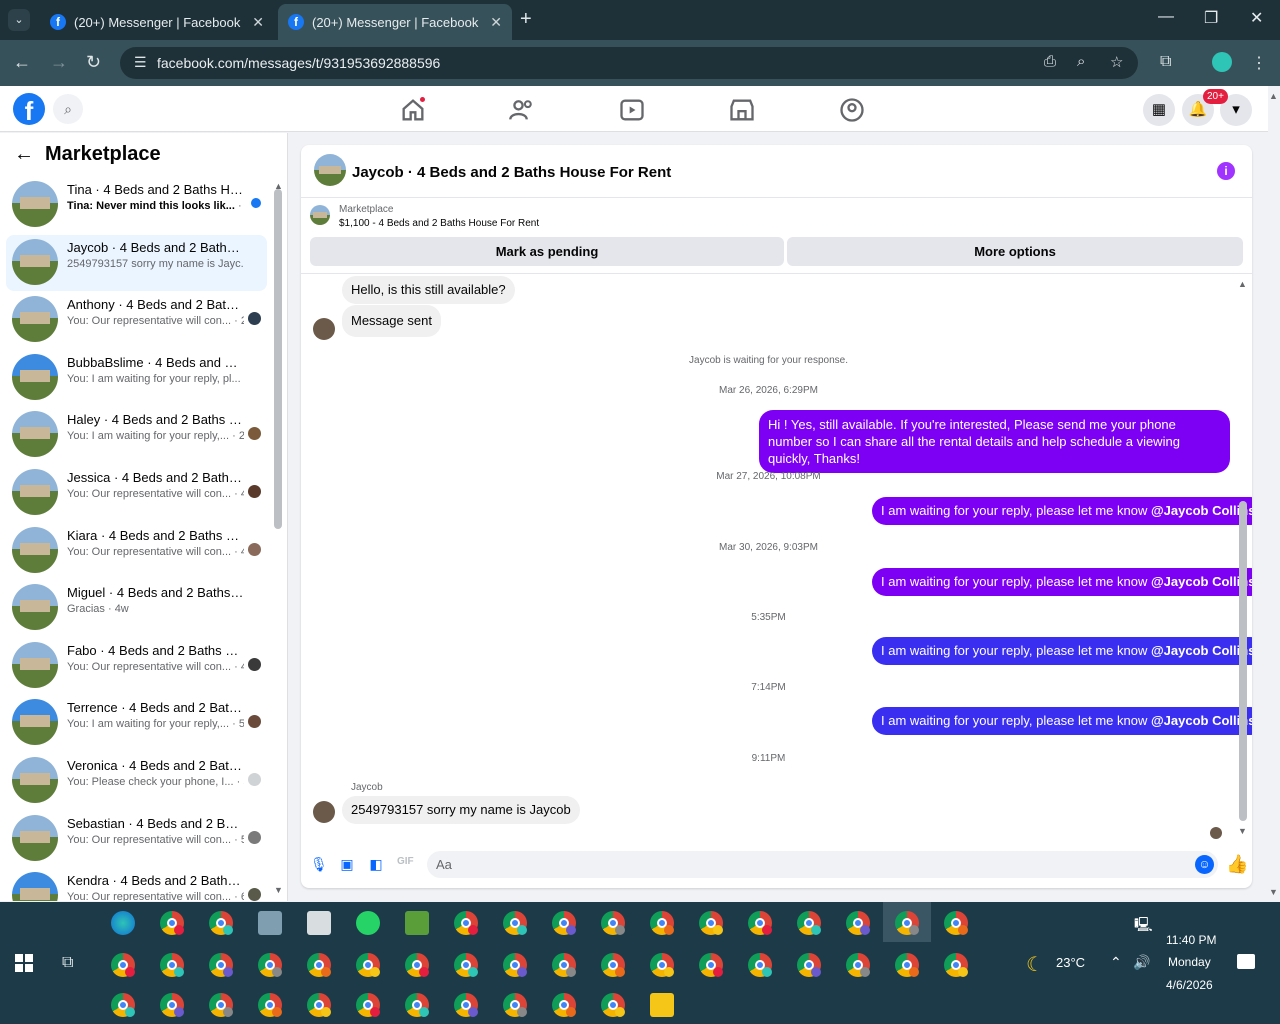 The image size is (1280, 1024). I want to click on tab-search-dropdown: ⌄, so click(19, 20).